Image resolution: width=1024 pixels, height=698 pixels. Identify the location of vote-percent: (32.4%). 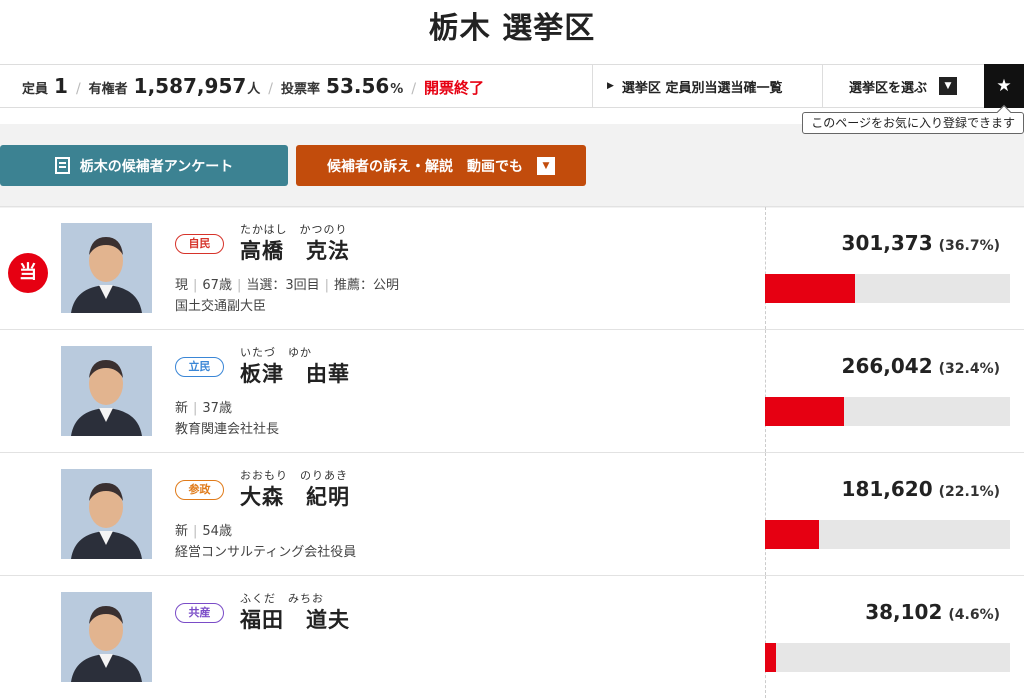
(969, 369).